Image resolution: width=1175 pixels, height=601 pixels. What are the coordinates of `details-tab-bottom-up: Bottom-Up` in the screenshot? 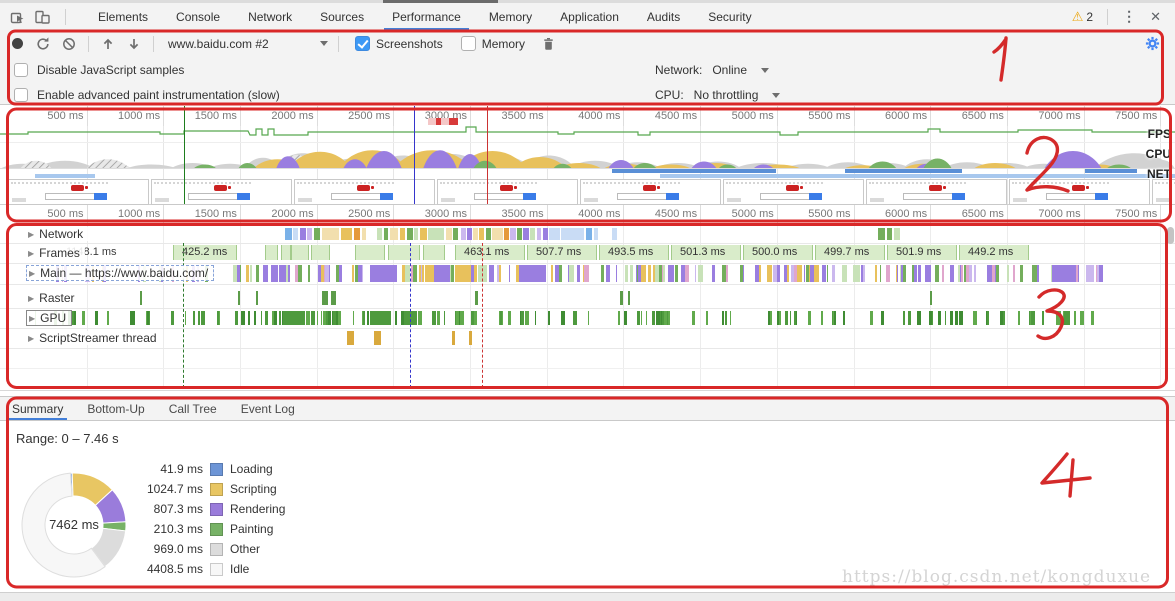 It's located at (115, 408).